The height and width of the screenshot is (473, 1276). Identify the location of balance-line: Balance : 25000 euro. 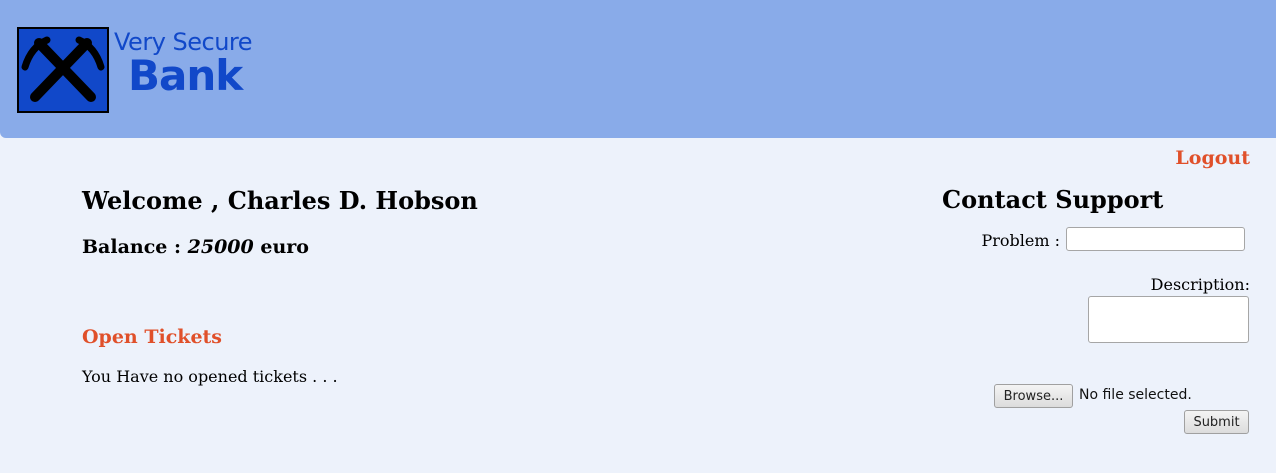
(195, 247).